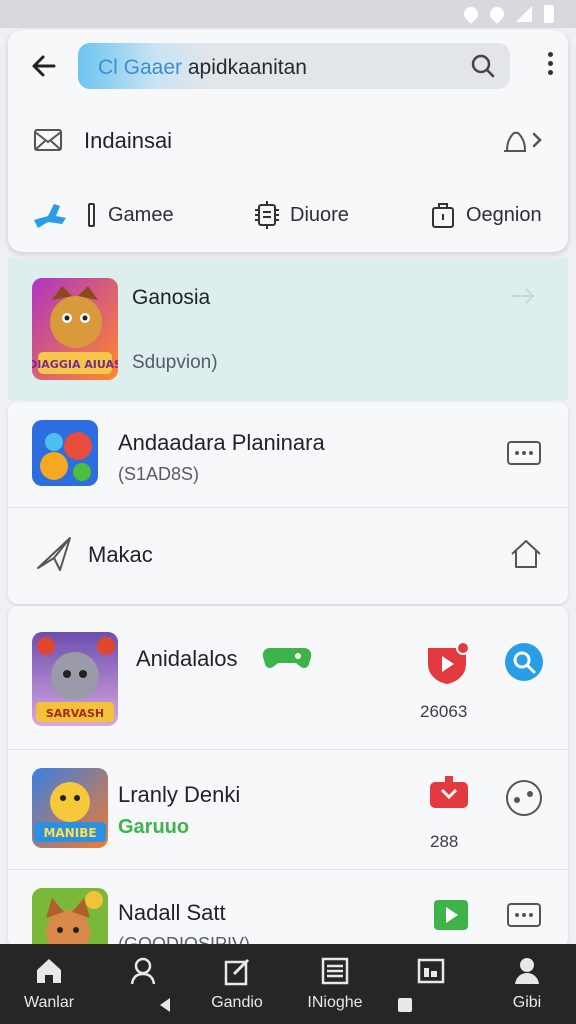 This screenshot has height=1024, width=576. Describe the element at coordinates (444, 841) in the screenshot. I see `item-count: 288` at that location.